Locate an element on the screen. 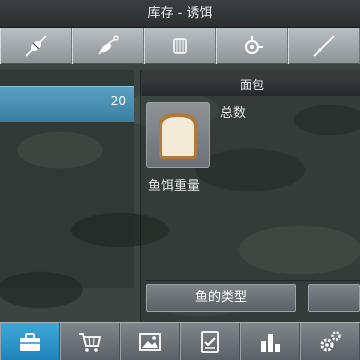 The image size is (360, 360). nav-stats is located at coordinates (270, 341).